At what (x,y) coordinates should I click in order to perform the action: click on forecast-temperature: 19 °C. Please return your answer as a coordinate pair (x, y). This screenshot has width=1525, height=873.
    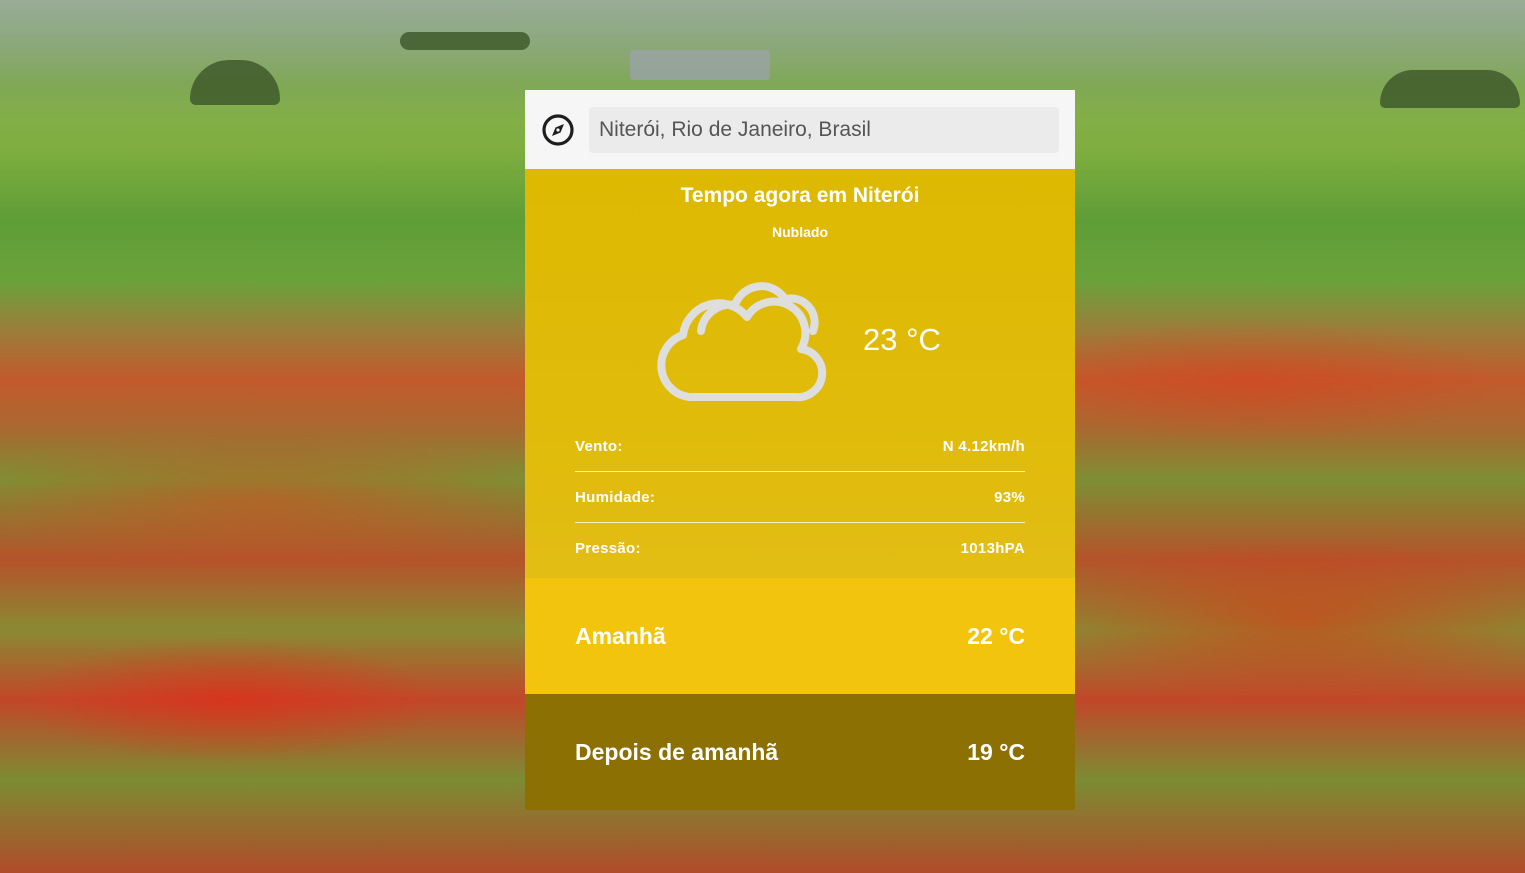
    Looking at the image, I should click on (996, 751).